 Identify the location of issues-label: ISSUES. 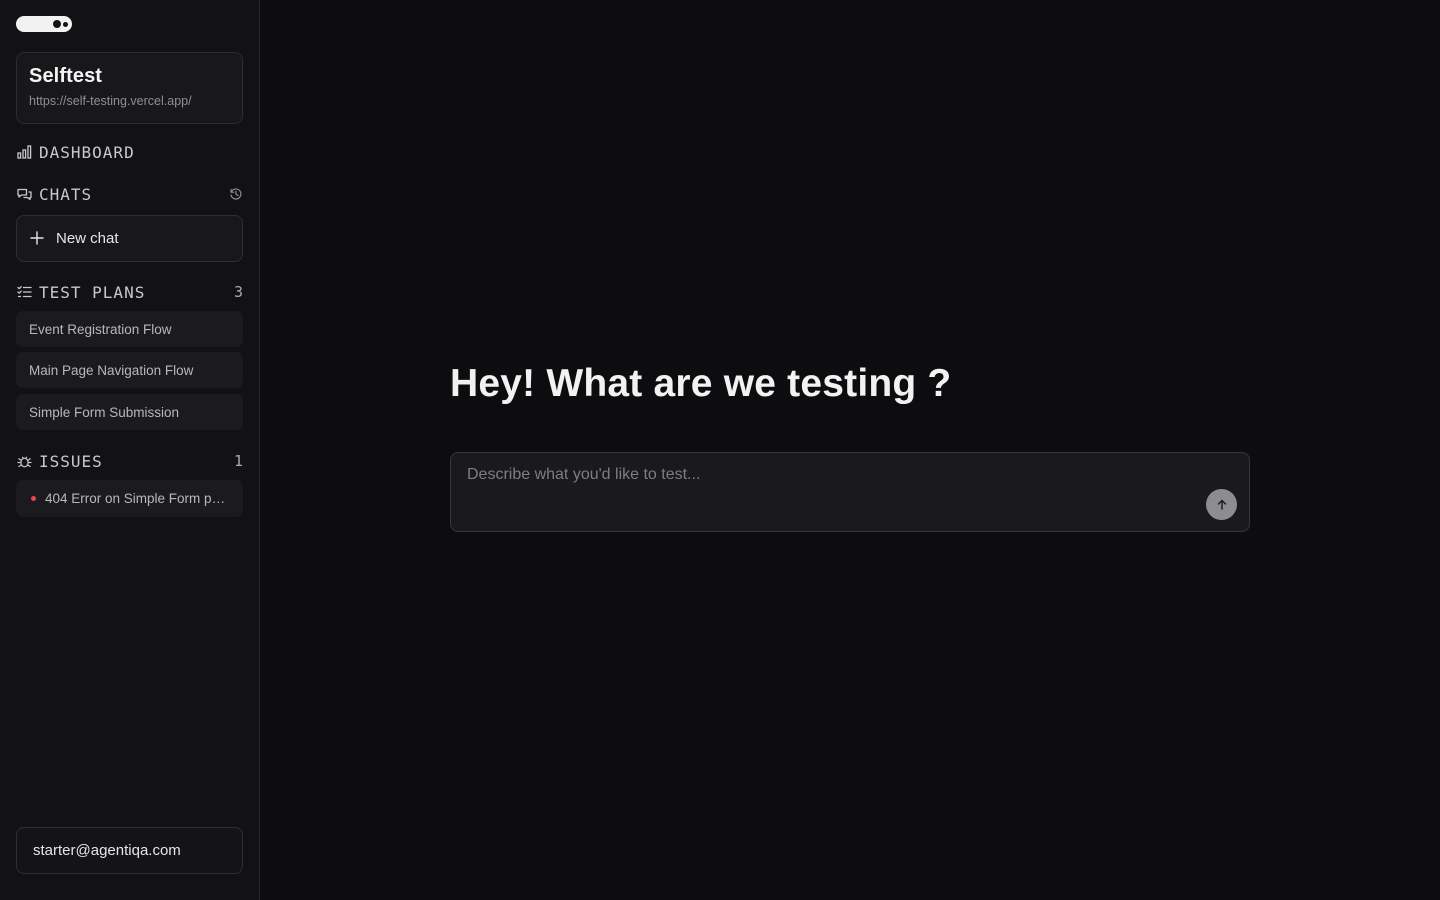
(71, 461).